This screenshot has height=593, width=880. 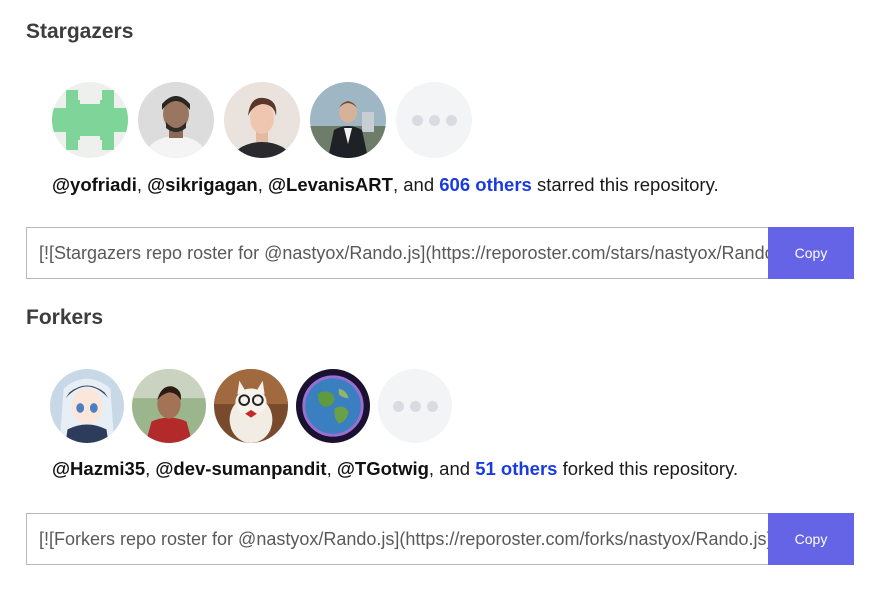 I want to click on avatar-sikrigagan, so click(x=176, y=120).